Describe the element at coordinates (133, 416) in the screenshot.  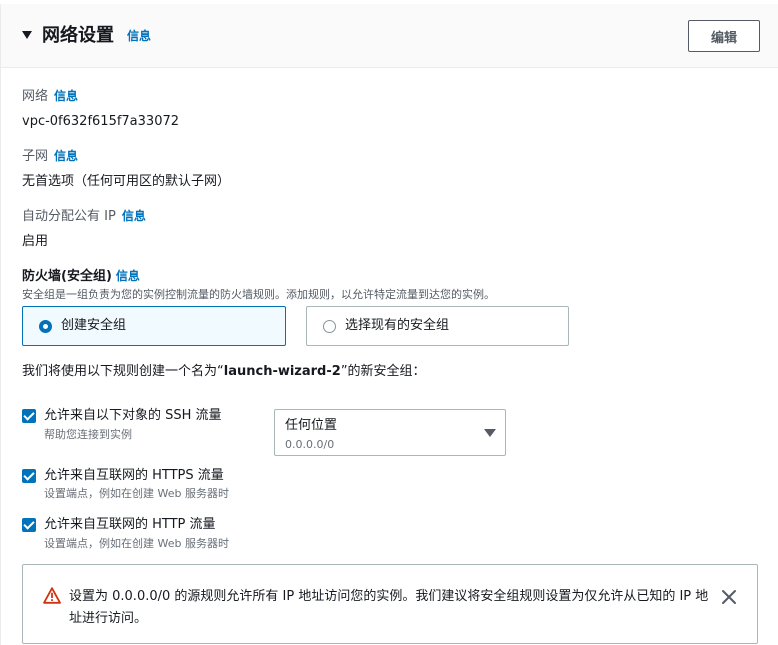
I see `ssh-rule-label: 允许来自以下对象的 SSH 流量` at that location.